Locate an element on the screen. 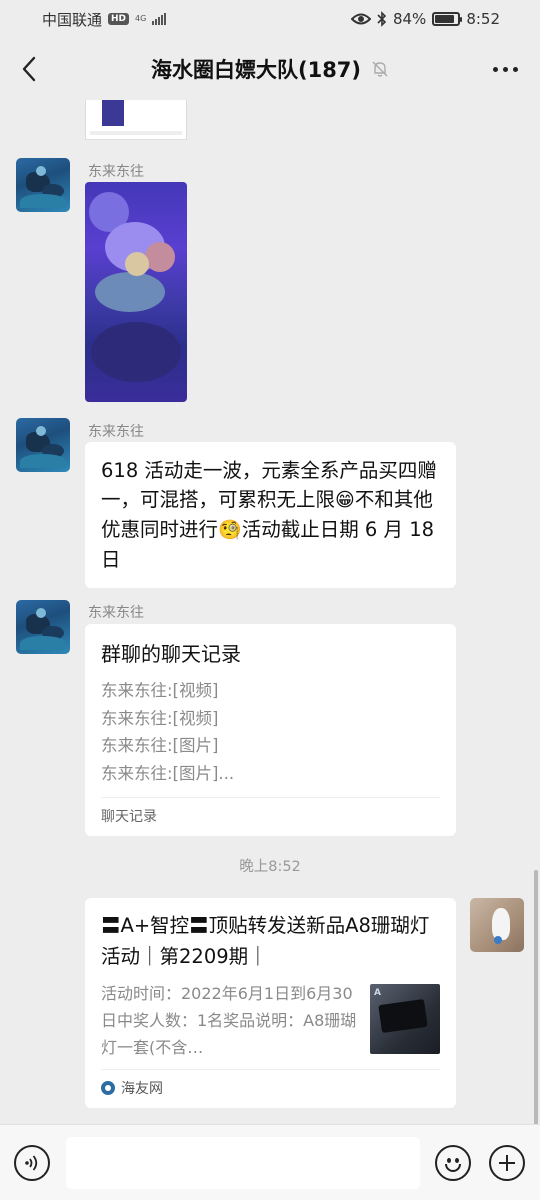  grin-emoji: 😁 is located at coordinates (345, 500).